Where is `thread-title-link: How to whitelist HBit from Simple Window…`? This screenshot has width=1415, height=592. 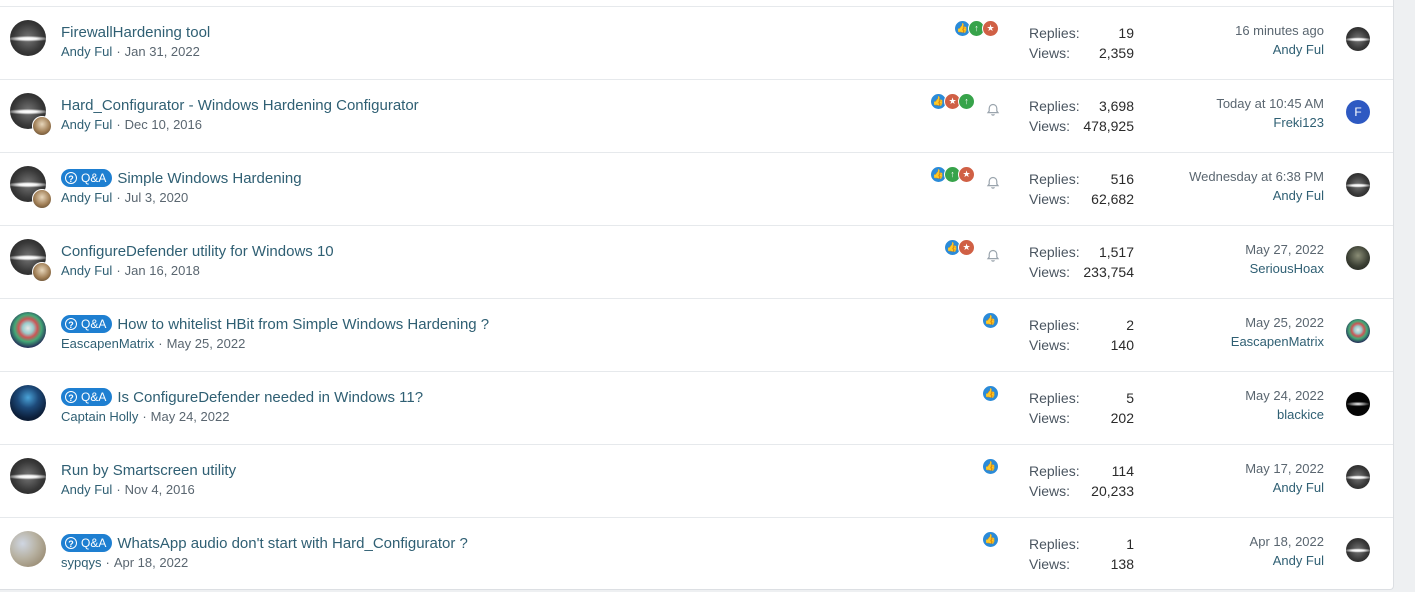
thread-title-link: How to whitelist HBit from Simple Window… is located at coordinates (303, 324).